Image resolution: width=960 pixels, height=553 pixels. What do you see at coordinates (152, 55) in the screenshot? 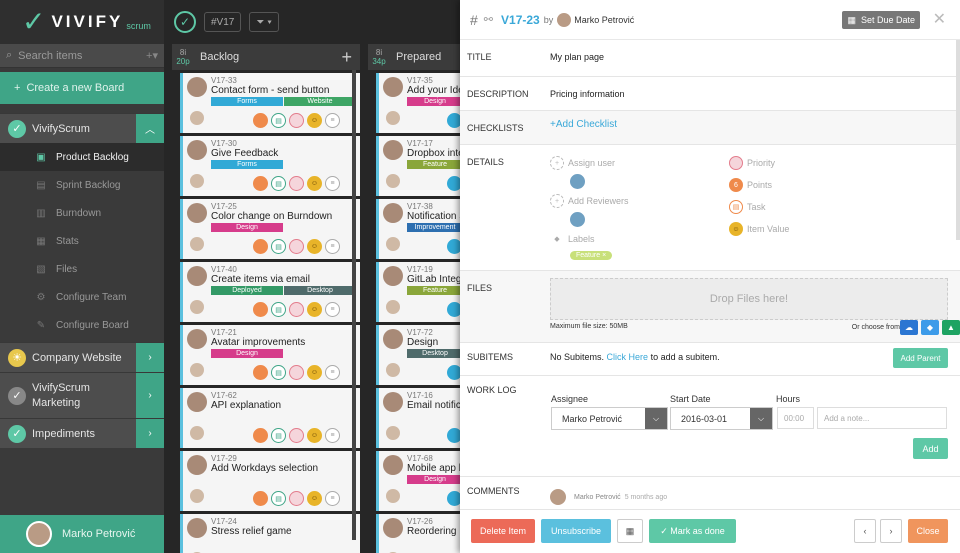
I see `search-options-icon: +▾` at bounding box center [152, 55].